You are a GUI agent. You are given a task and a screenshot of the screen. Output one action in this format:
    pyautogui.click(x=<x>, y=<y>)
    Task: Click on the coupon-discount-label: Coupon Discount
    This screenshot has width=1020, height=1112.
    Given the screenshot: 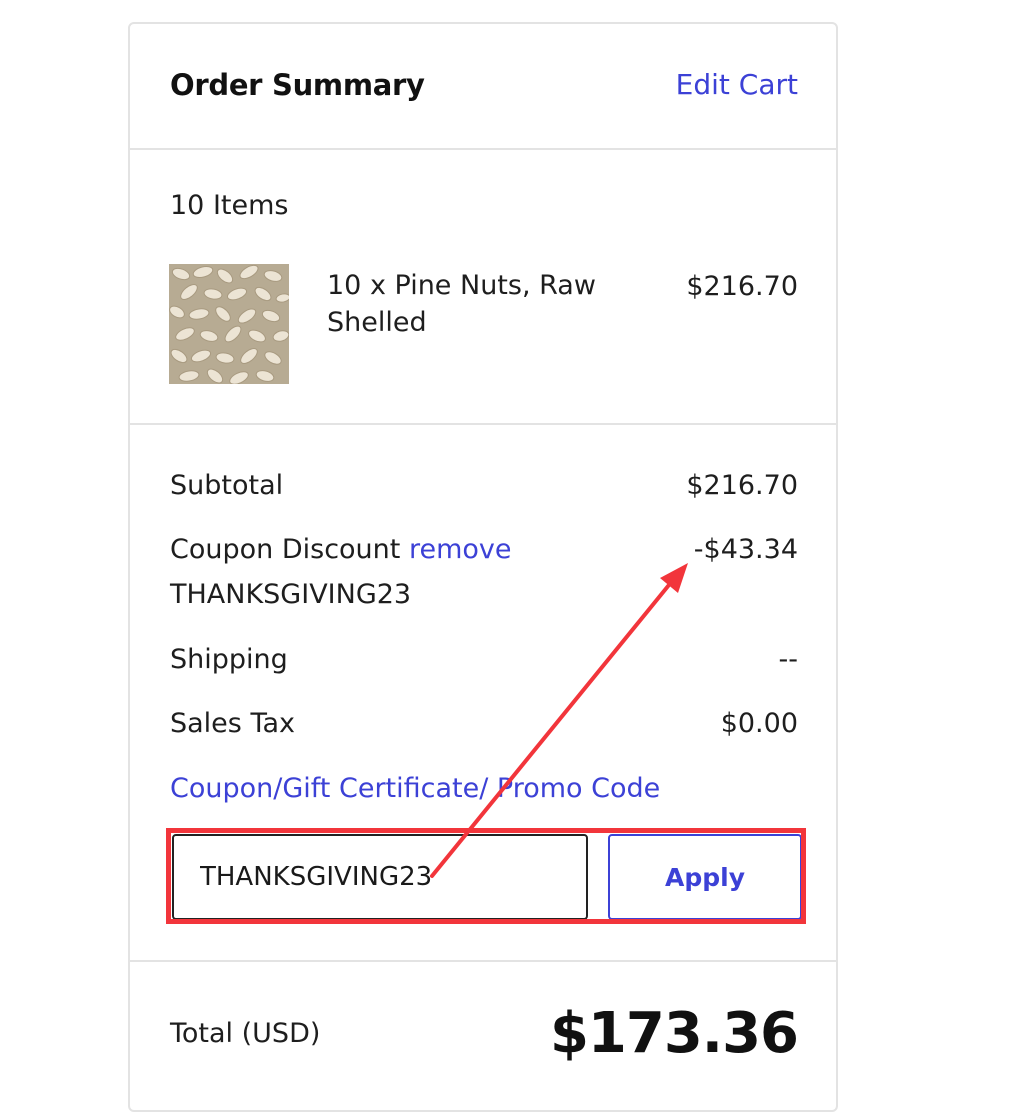 What is the action you would take?
    pyautogui.click(x=285, y=549)
    